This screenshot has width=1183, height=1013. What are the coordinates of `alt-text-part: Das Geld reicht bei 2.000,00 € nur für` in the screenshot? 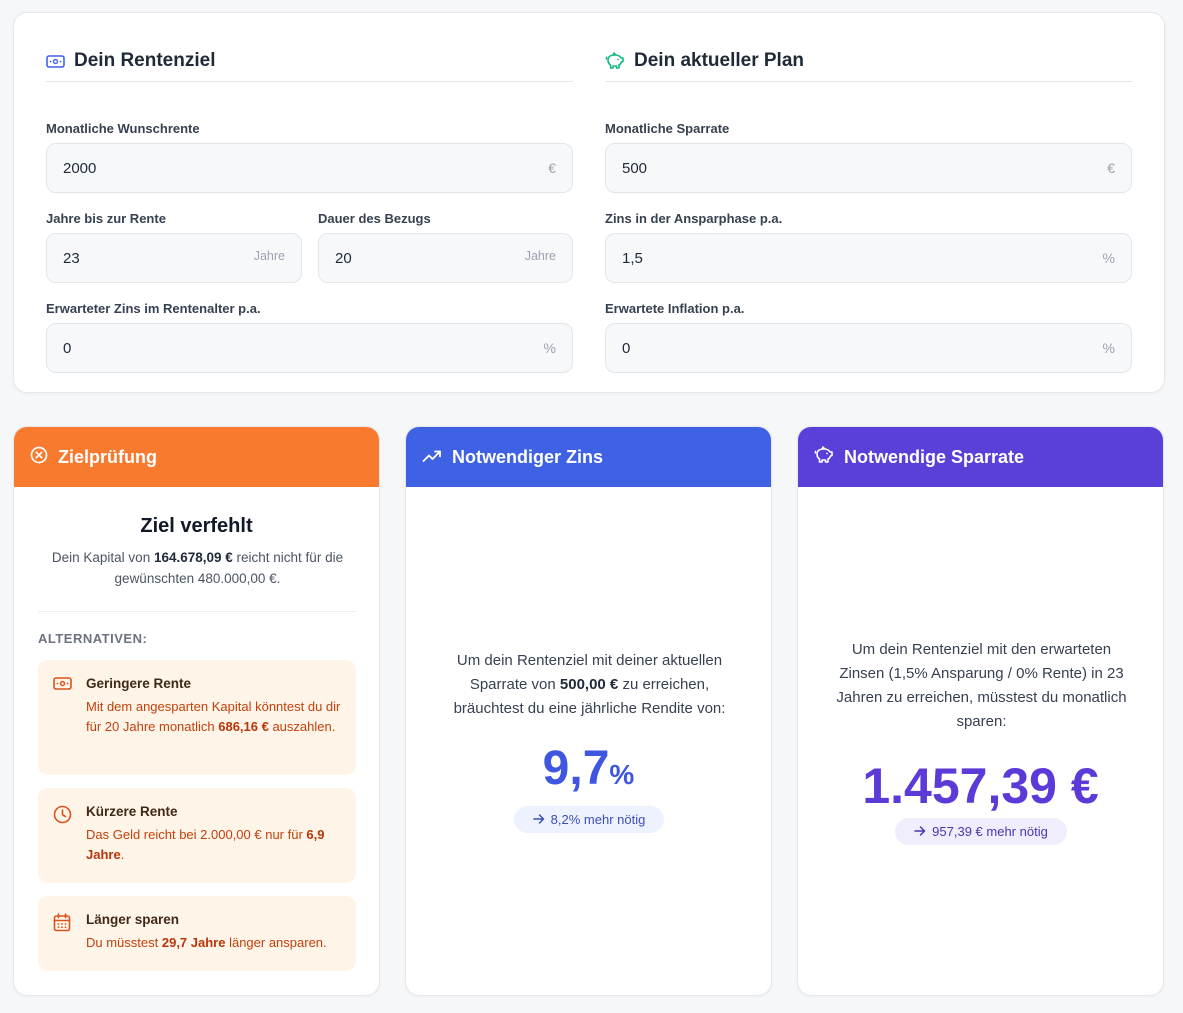 It's located at (196, 834).